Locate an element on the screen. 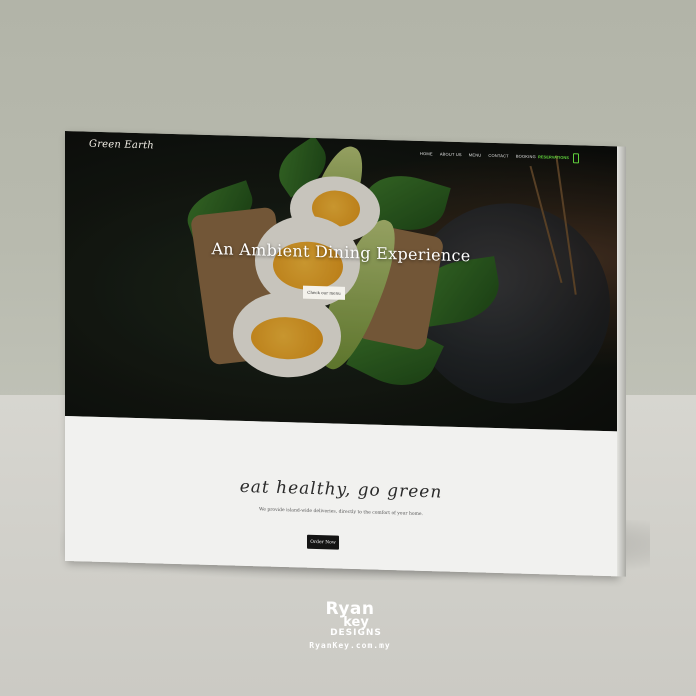 This screenshot has width=696, height=696. check-menu-button: Check our menu is located at coordinates (324, 292).